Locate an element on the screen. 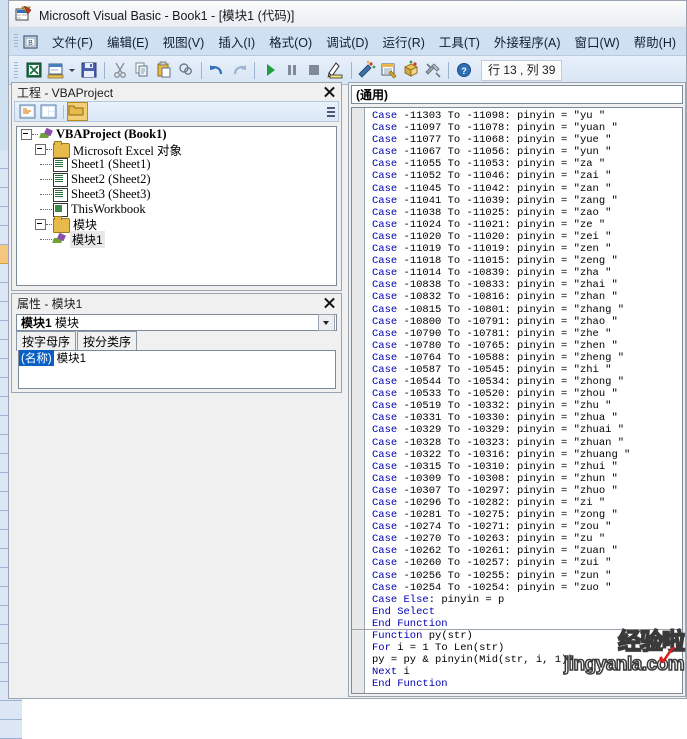  tree-item-sheet1: Sheet1 (Sheet1) is located at coordinates (176, 164).